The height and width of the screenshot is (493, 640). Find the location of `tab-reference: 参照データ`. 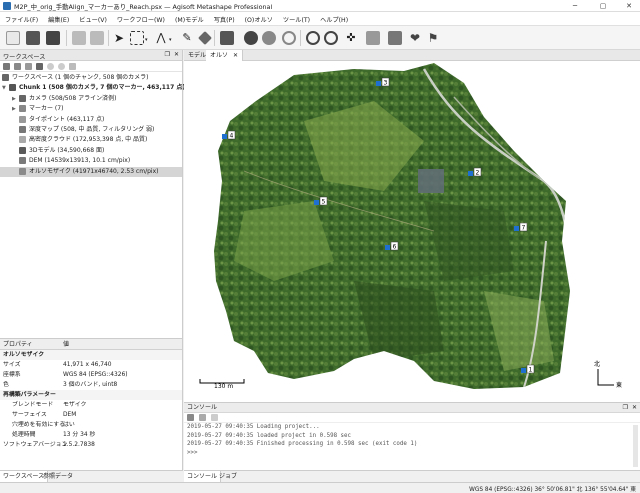

tab-reference: 参照データ is located at coordinates (58, 476).